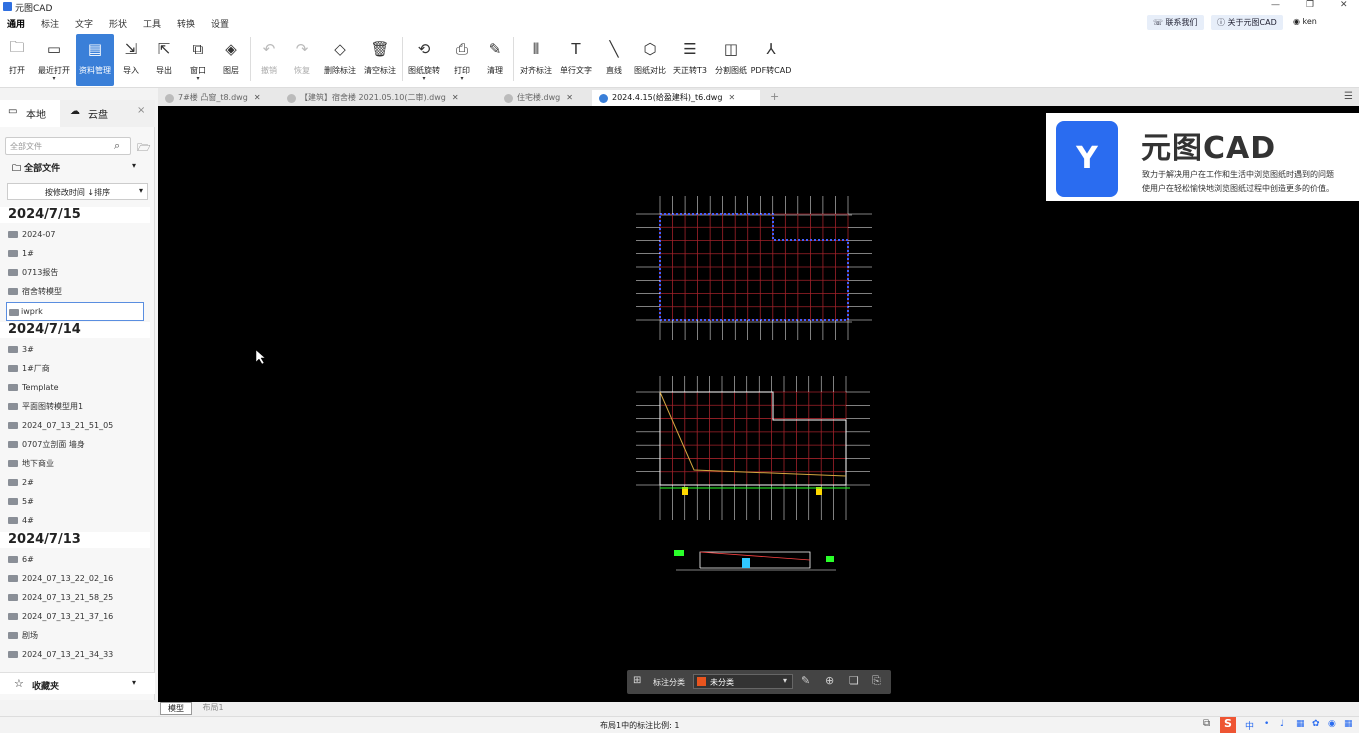 The image size is (1359, 733). I want to click on minimize-button: —, so click(1275, 5).